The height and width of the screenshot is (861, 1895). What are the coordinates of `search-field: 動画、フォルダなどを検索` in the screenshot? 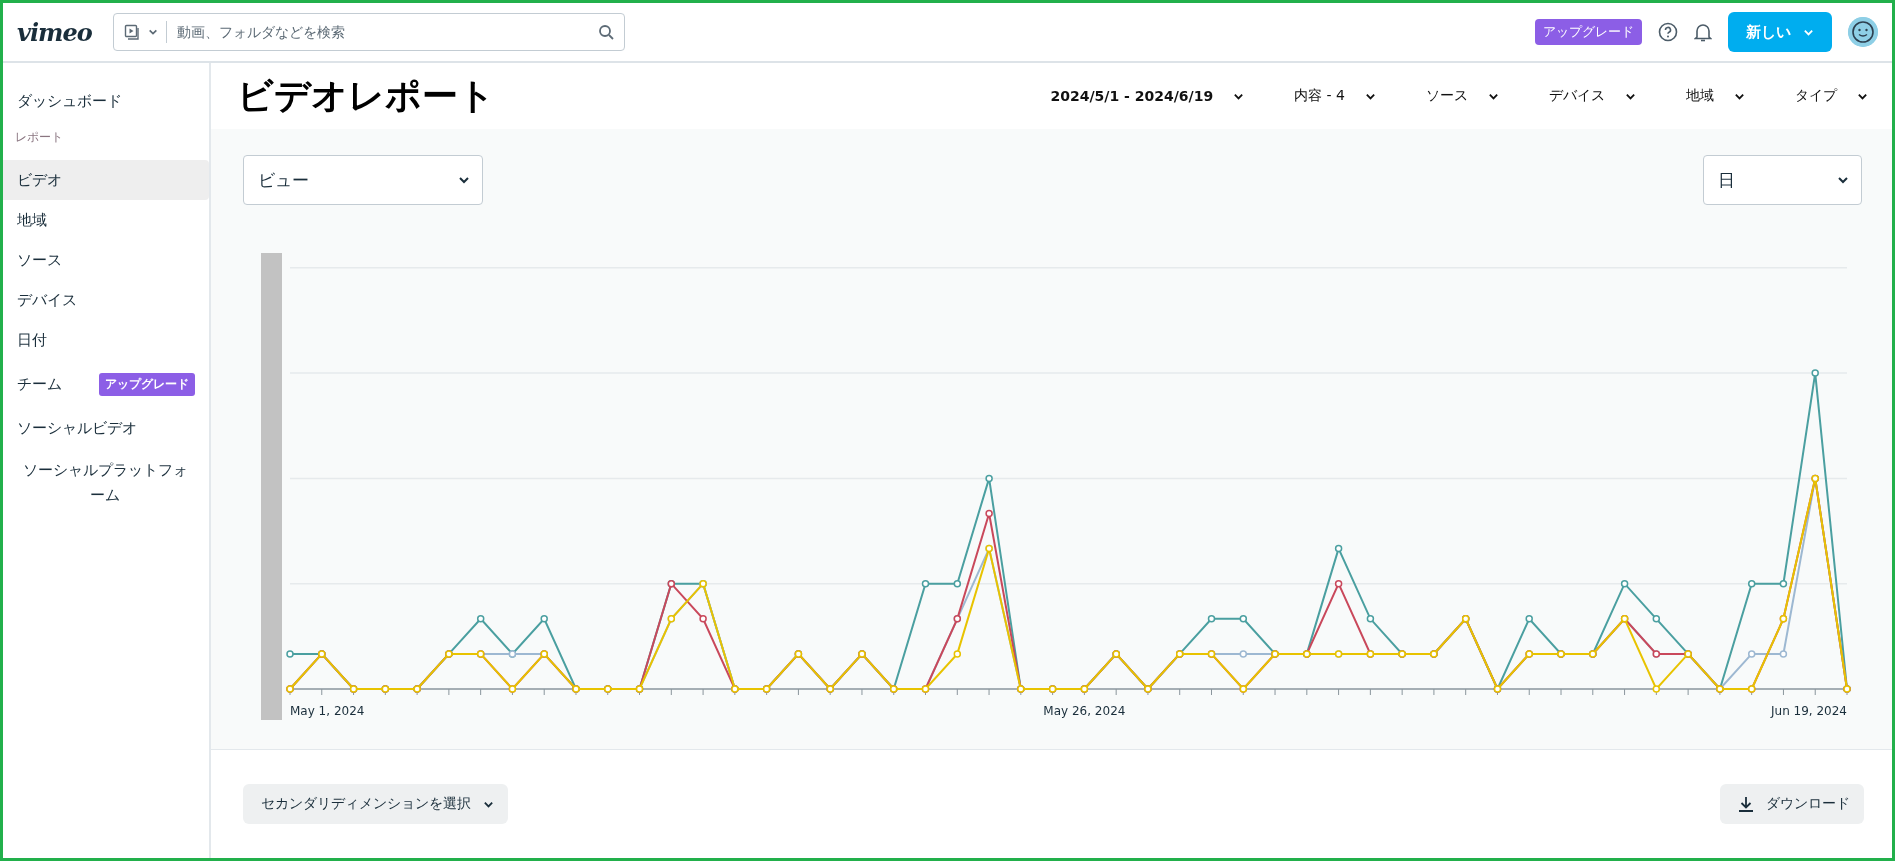 It's located at (369, 32).